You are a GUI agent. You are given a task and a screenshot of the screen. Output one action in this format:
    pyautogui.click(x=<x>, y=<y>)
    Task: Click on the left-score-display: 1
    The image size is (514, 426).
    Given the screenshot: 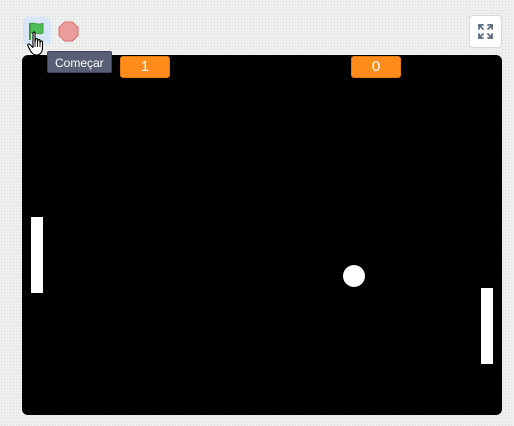 What is the action you would take?
    pyautogui.click(x=145, y=67)
    